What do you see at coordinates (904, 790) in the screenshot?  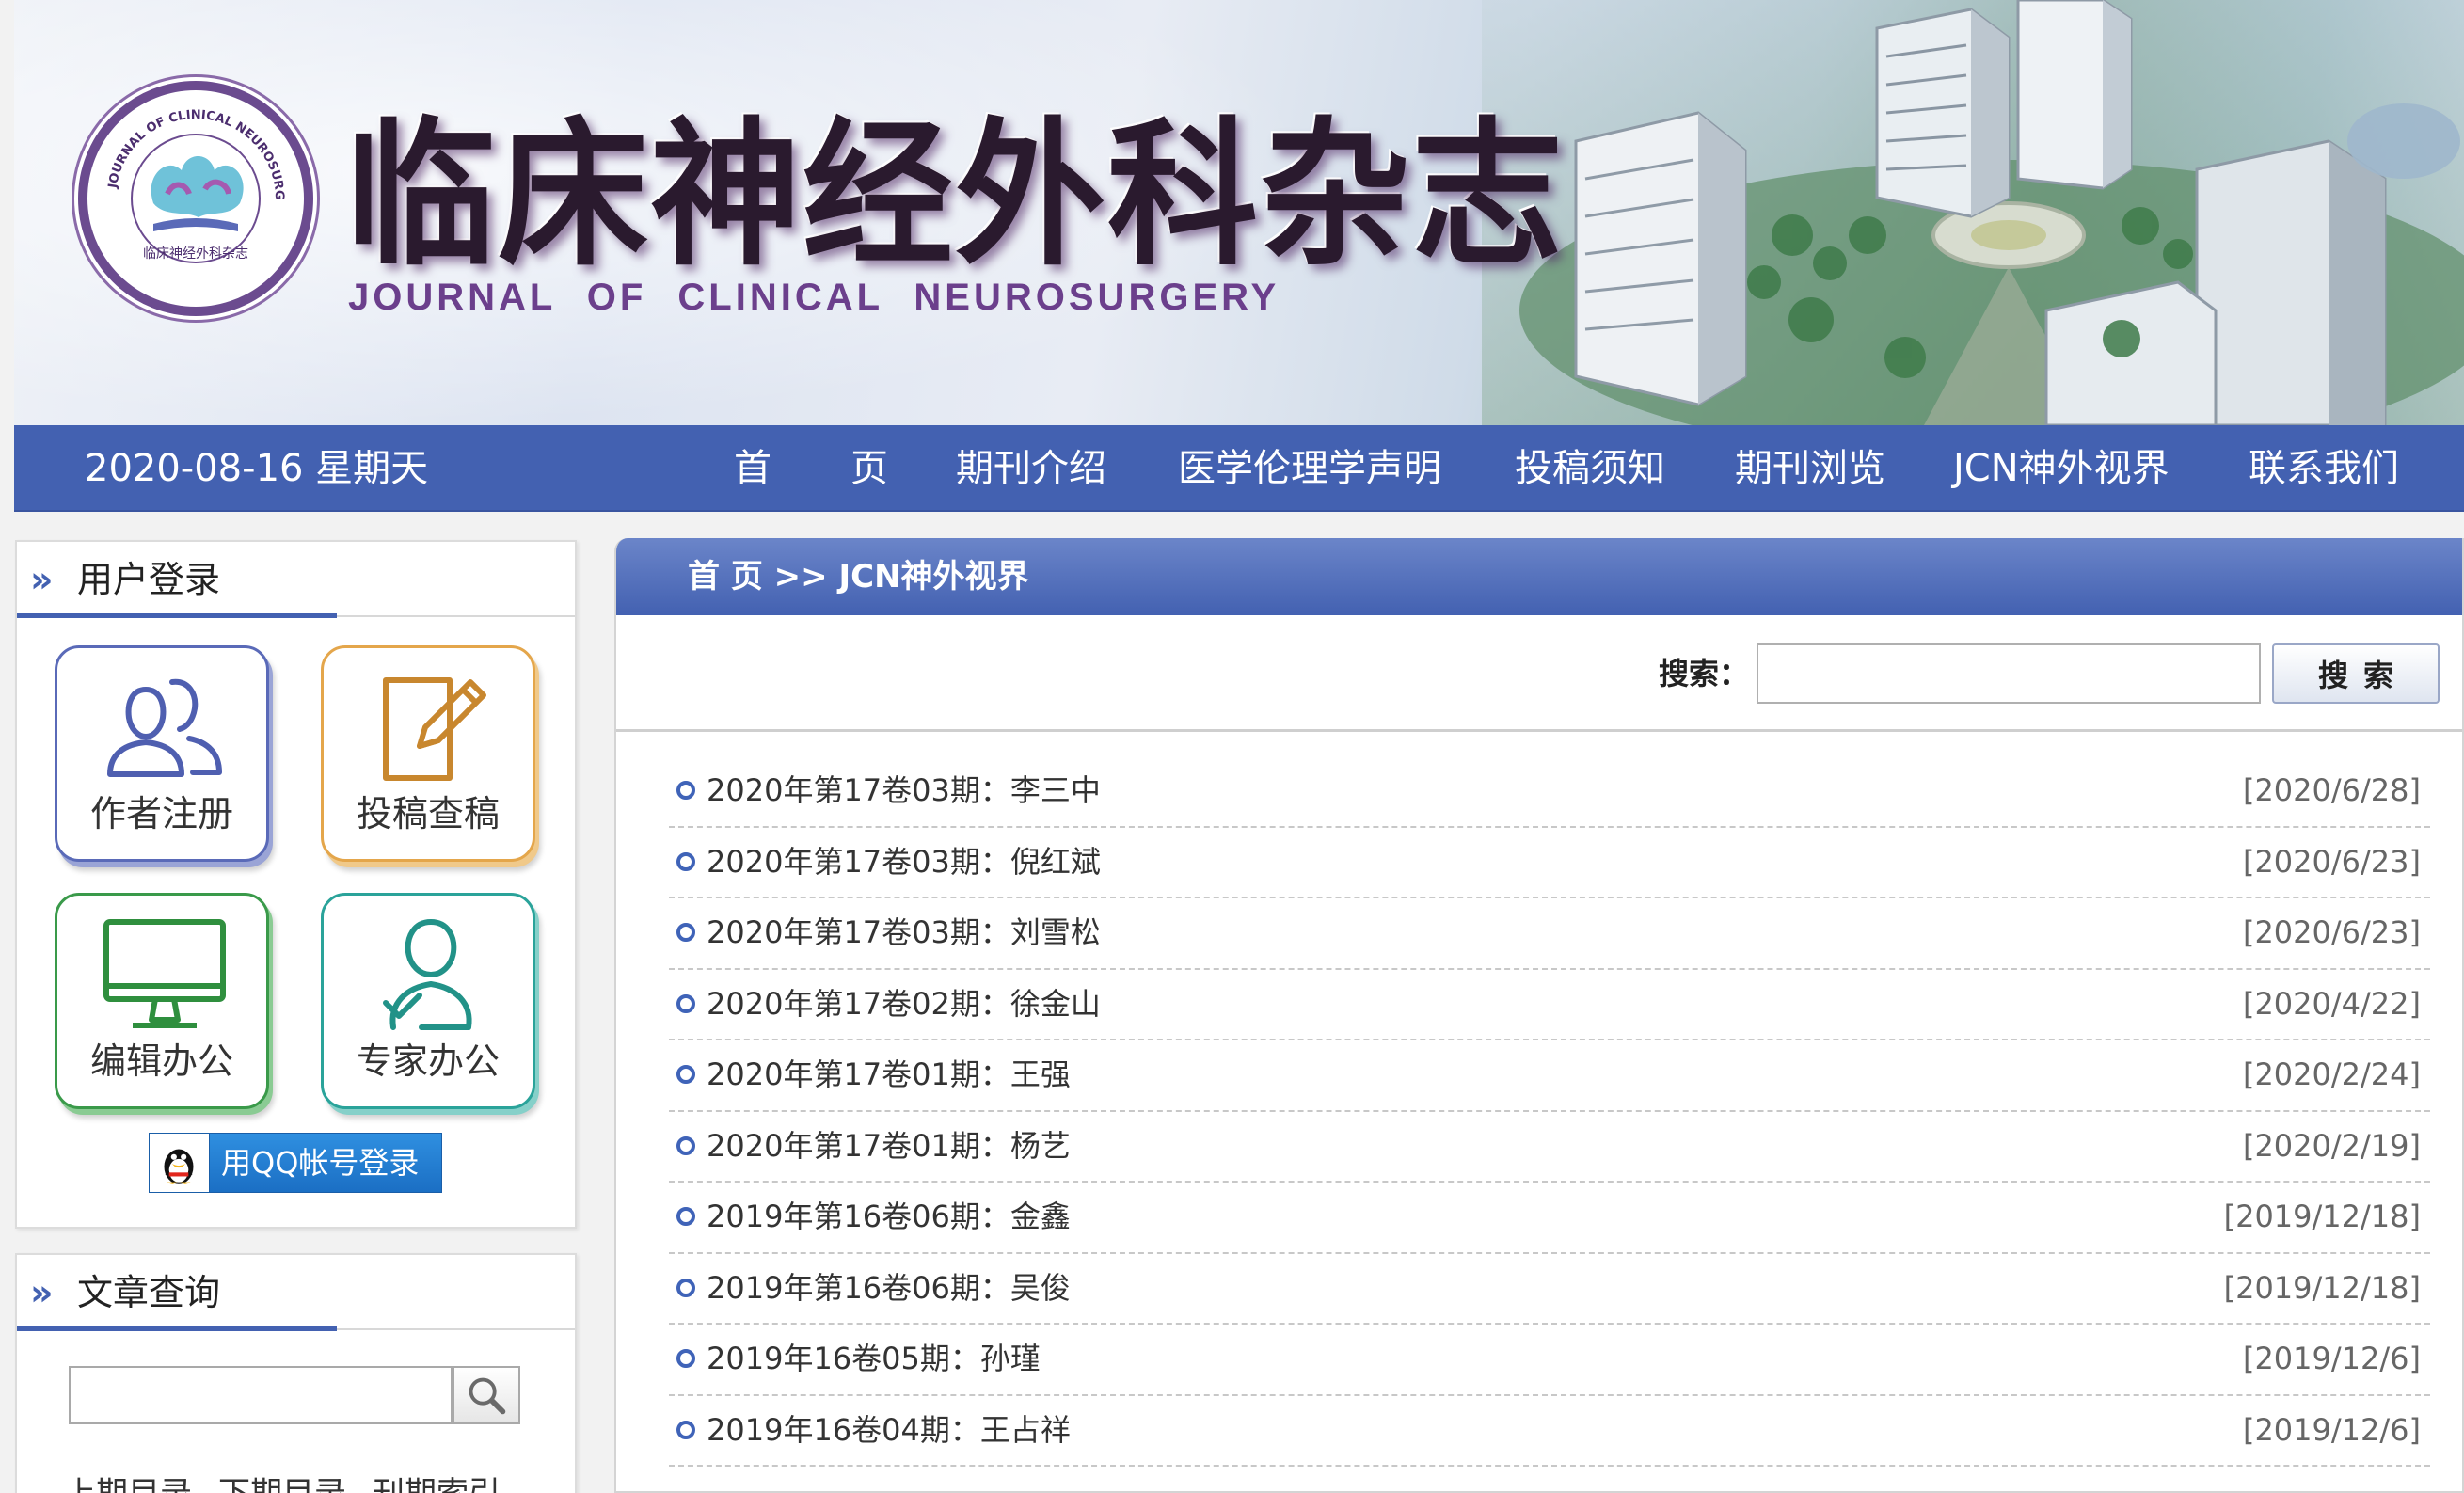 I see `article-title: 2020年第17卷03期：李三中` at bounding box center [904, 790].